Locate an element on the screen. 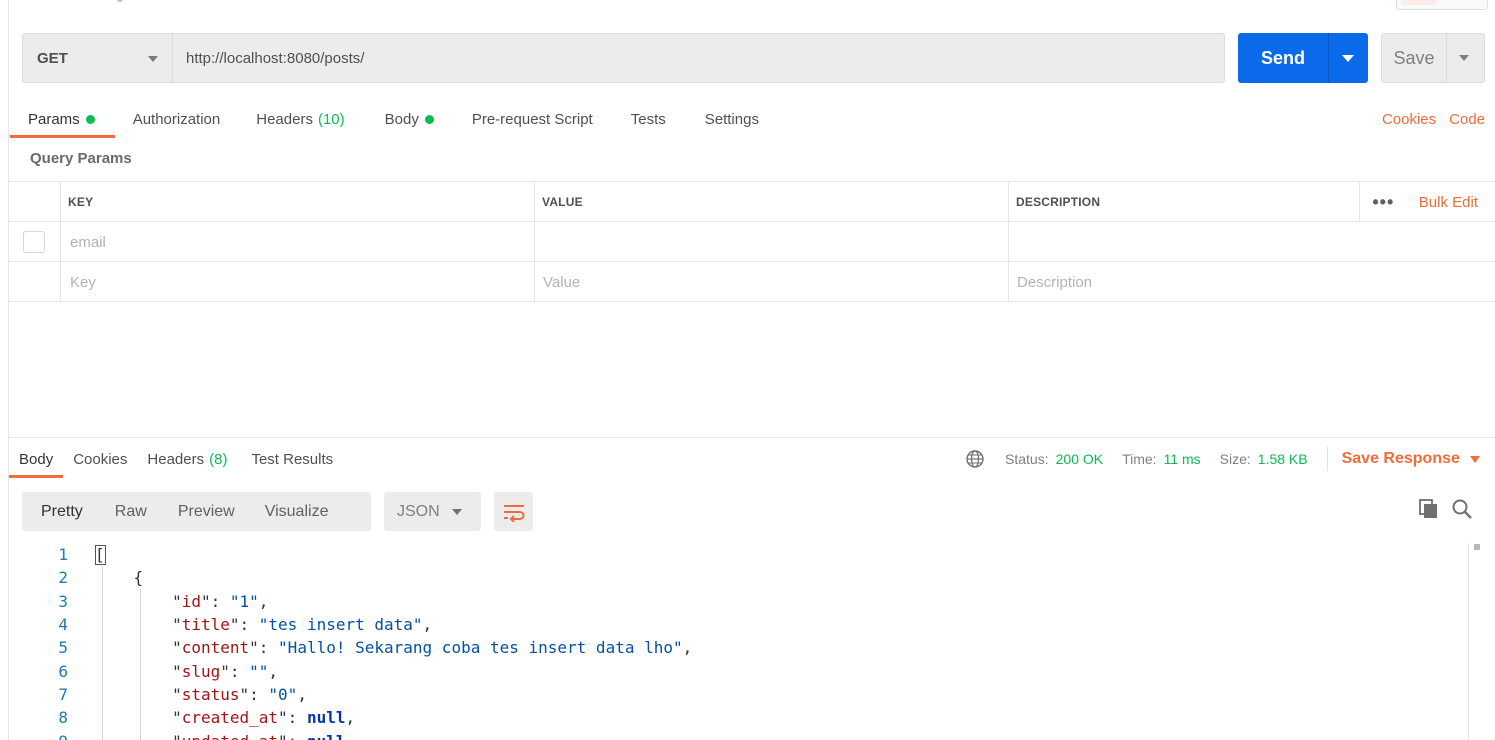 This screenshot has width=1495, height=740. request-links: Cookies Code is located at coordinates (1433, 119).